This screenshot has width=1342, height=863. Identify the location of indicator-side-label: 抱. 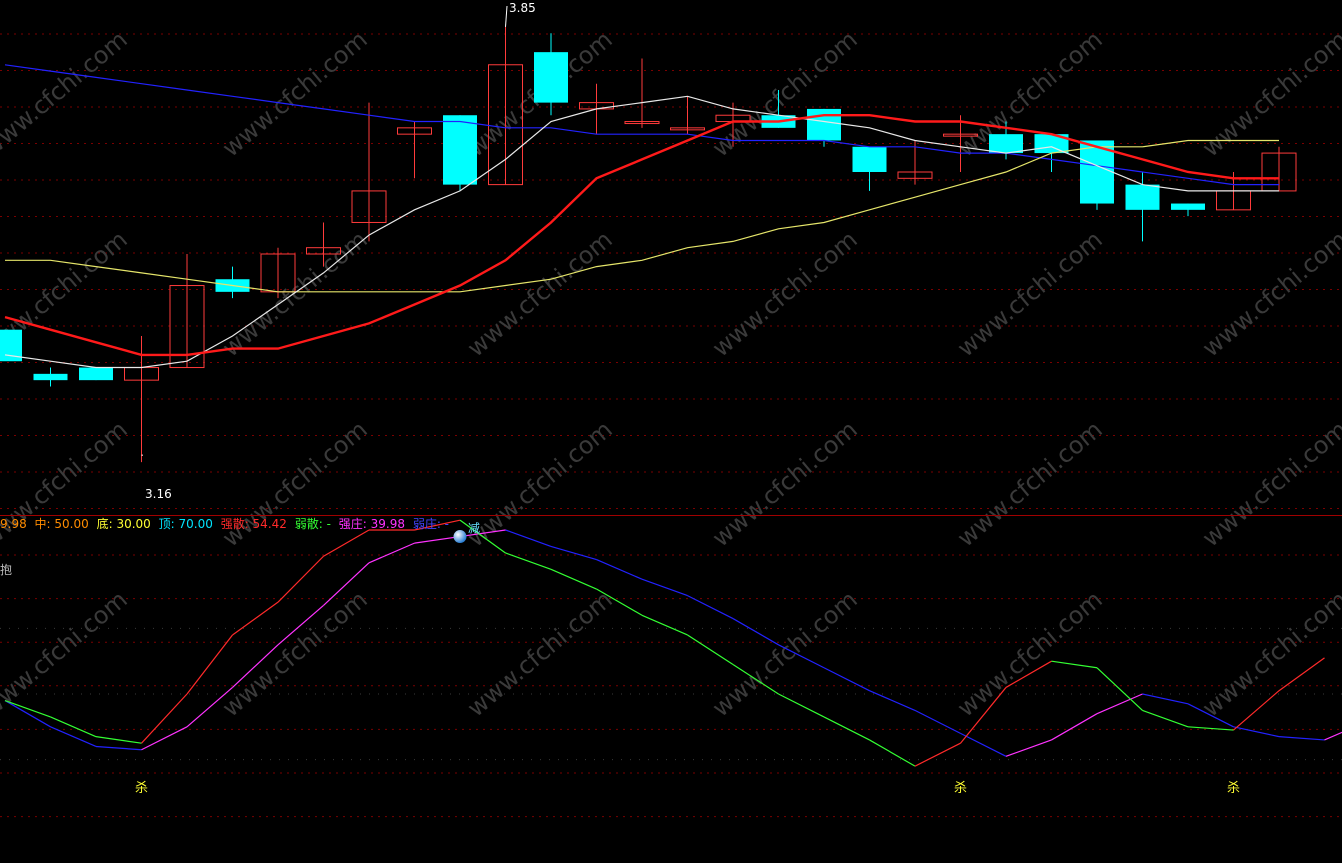
(6, 570).